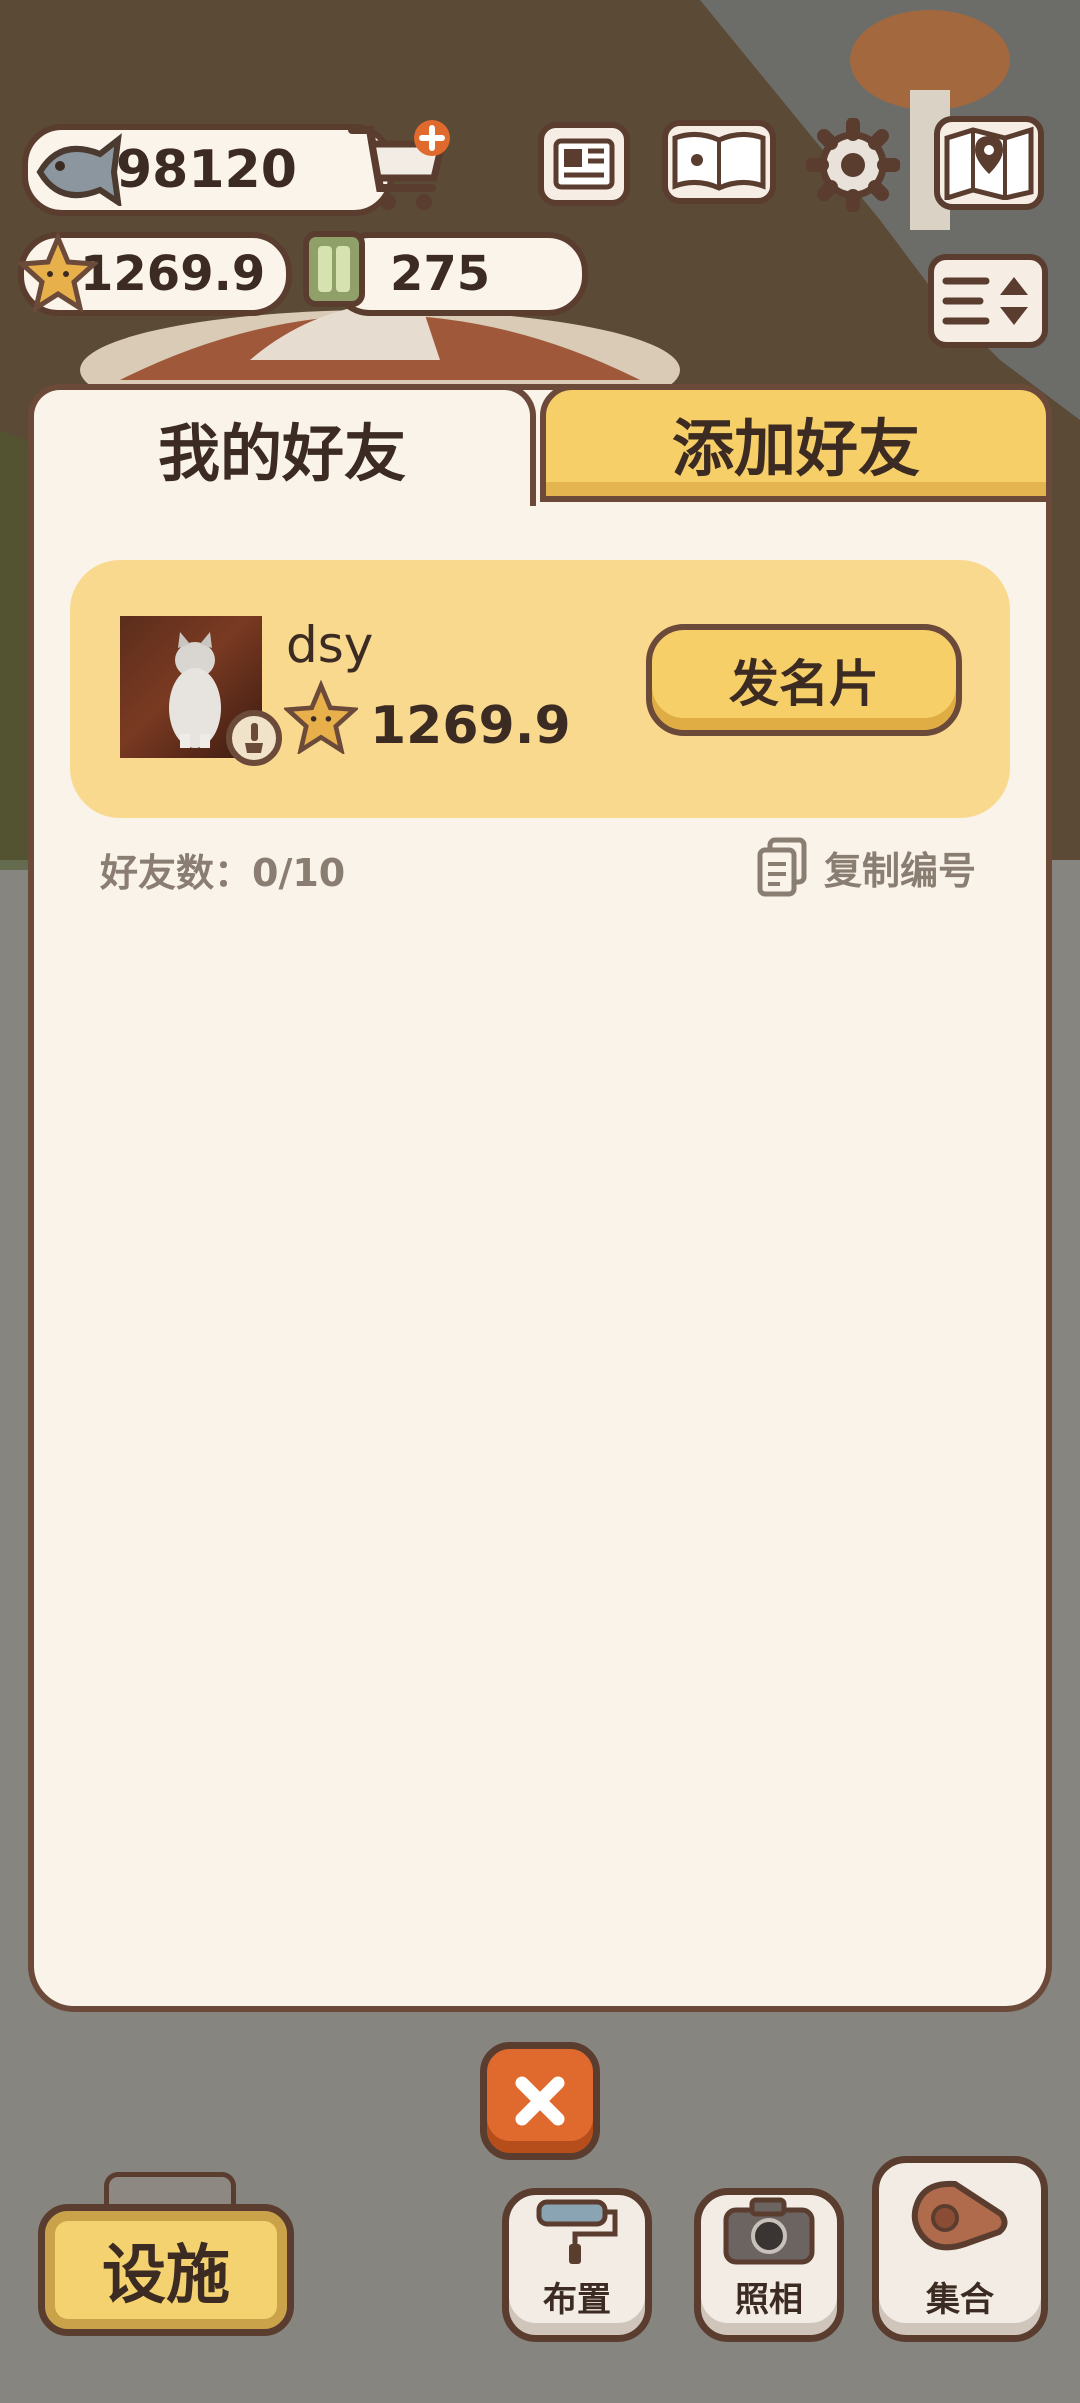 The image size is (1080, 2403). I want to click on facility-button: 设施, so click(166, 2270).